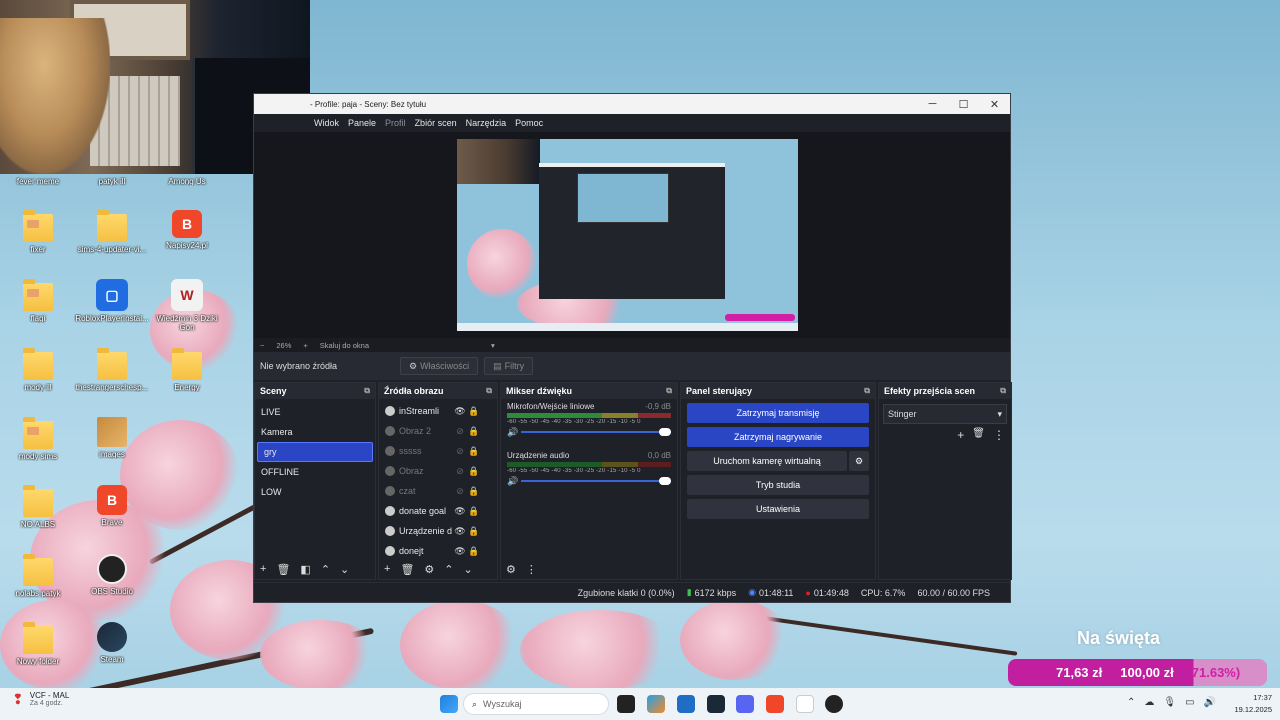  Describe the element at coordinates (436, 123) in the screenshot. I see `menu-zbior-scen: Zbiór scen` at that location.